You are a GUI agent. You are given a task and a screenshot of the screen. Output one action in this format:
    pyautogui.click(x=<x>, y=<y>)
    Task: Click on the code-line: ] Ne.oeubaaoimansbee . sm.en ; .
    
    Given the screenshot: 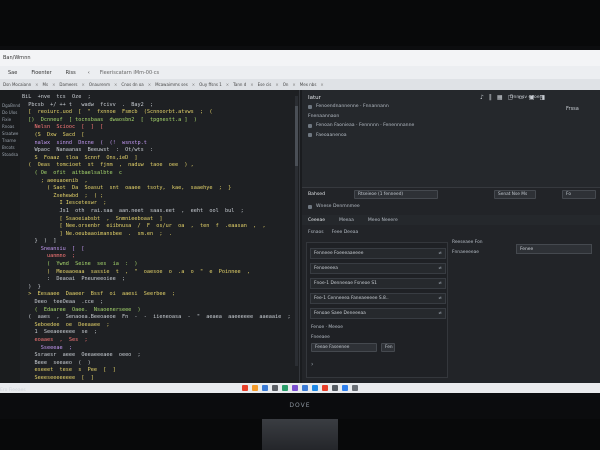 What is the action you would take?
    pyautogui.click(x=97, y=233)
    